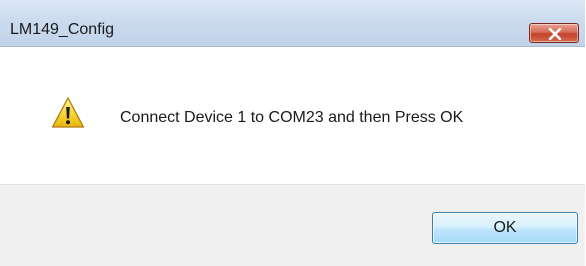  I want to click on close-icon, so click(555, 34).